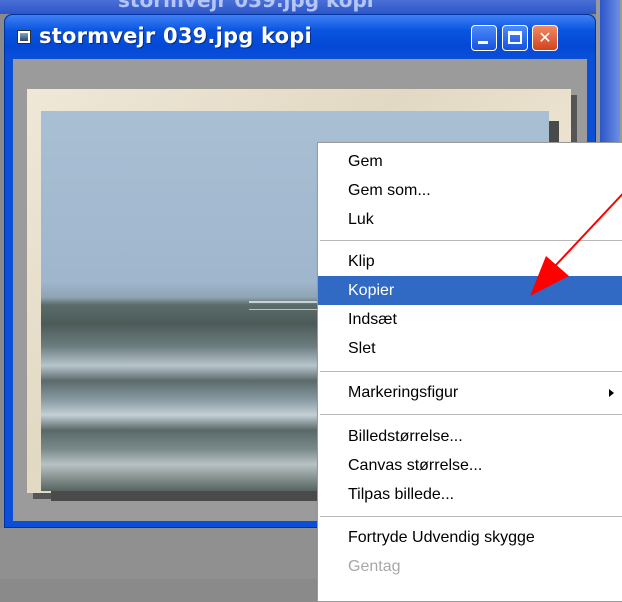  I want to click on window-titlebar: stormvejr 039.jpg kopi ✕, so click(300, 37).